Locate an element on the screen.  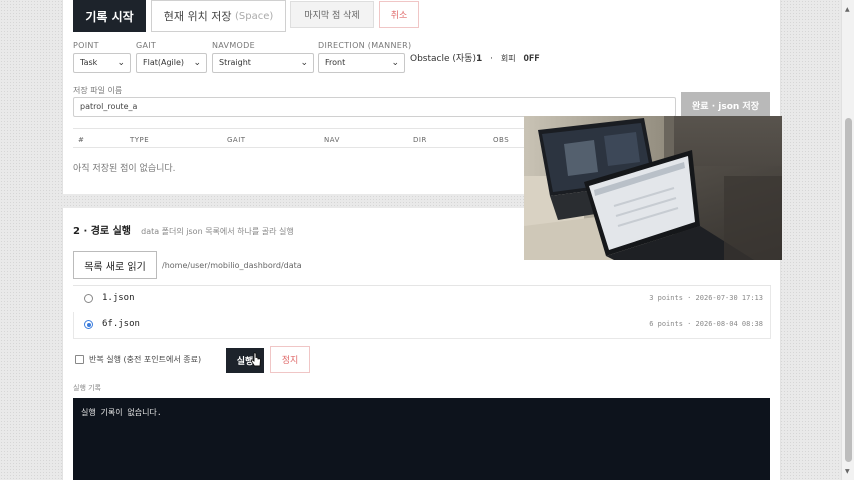
runner-title: 2 · 경로 실행 is located at coordinates (102, 231).